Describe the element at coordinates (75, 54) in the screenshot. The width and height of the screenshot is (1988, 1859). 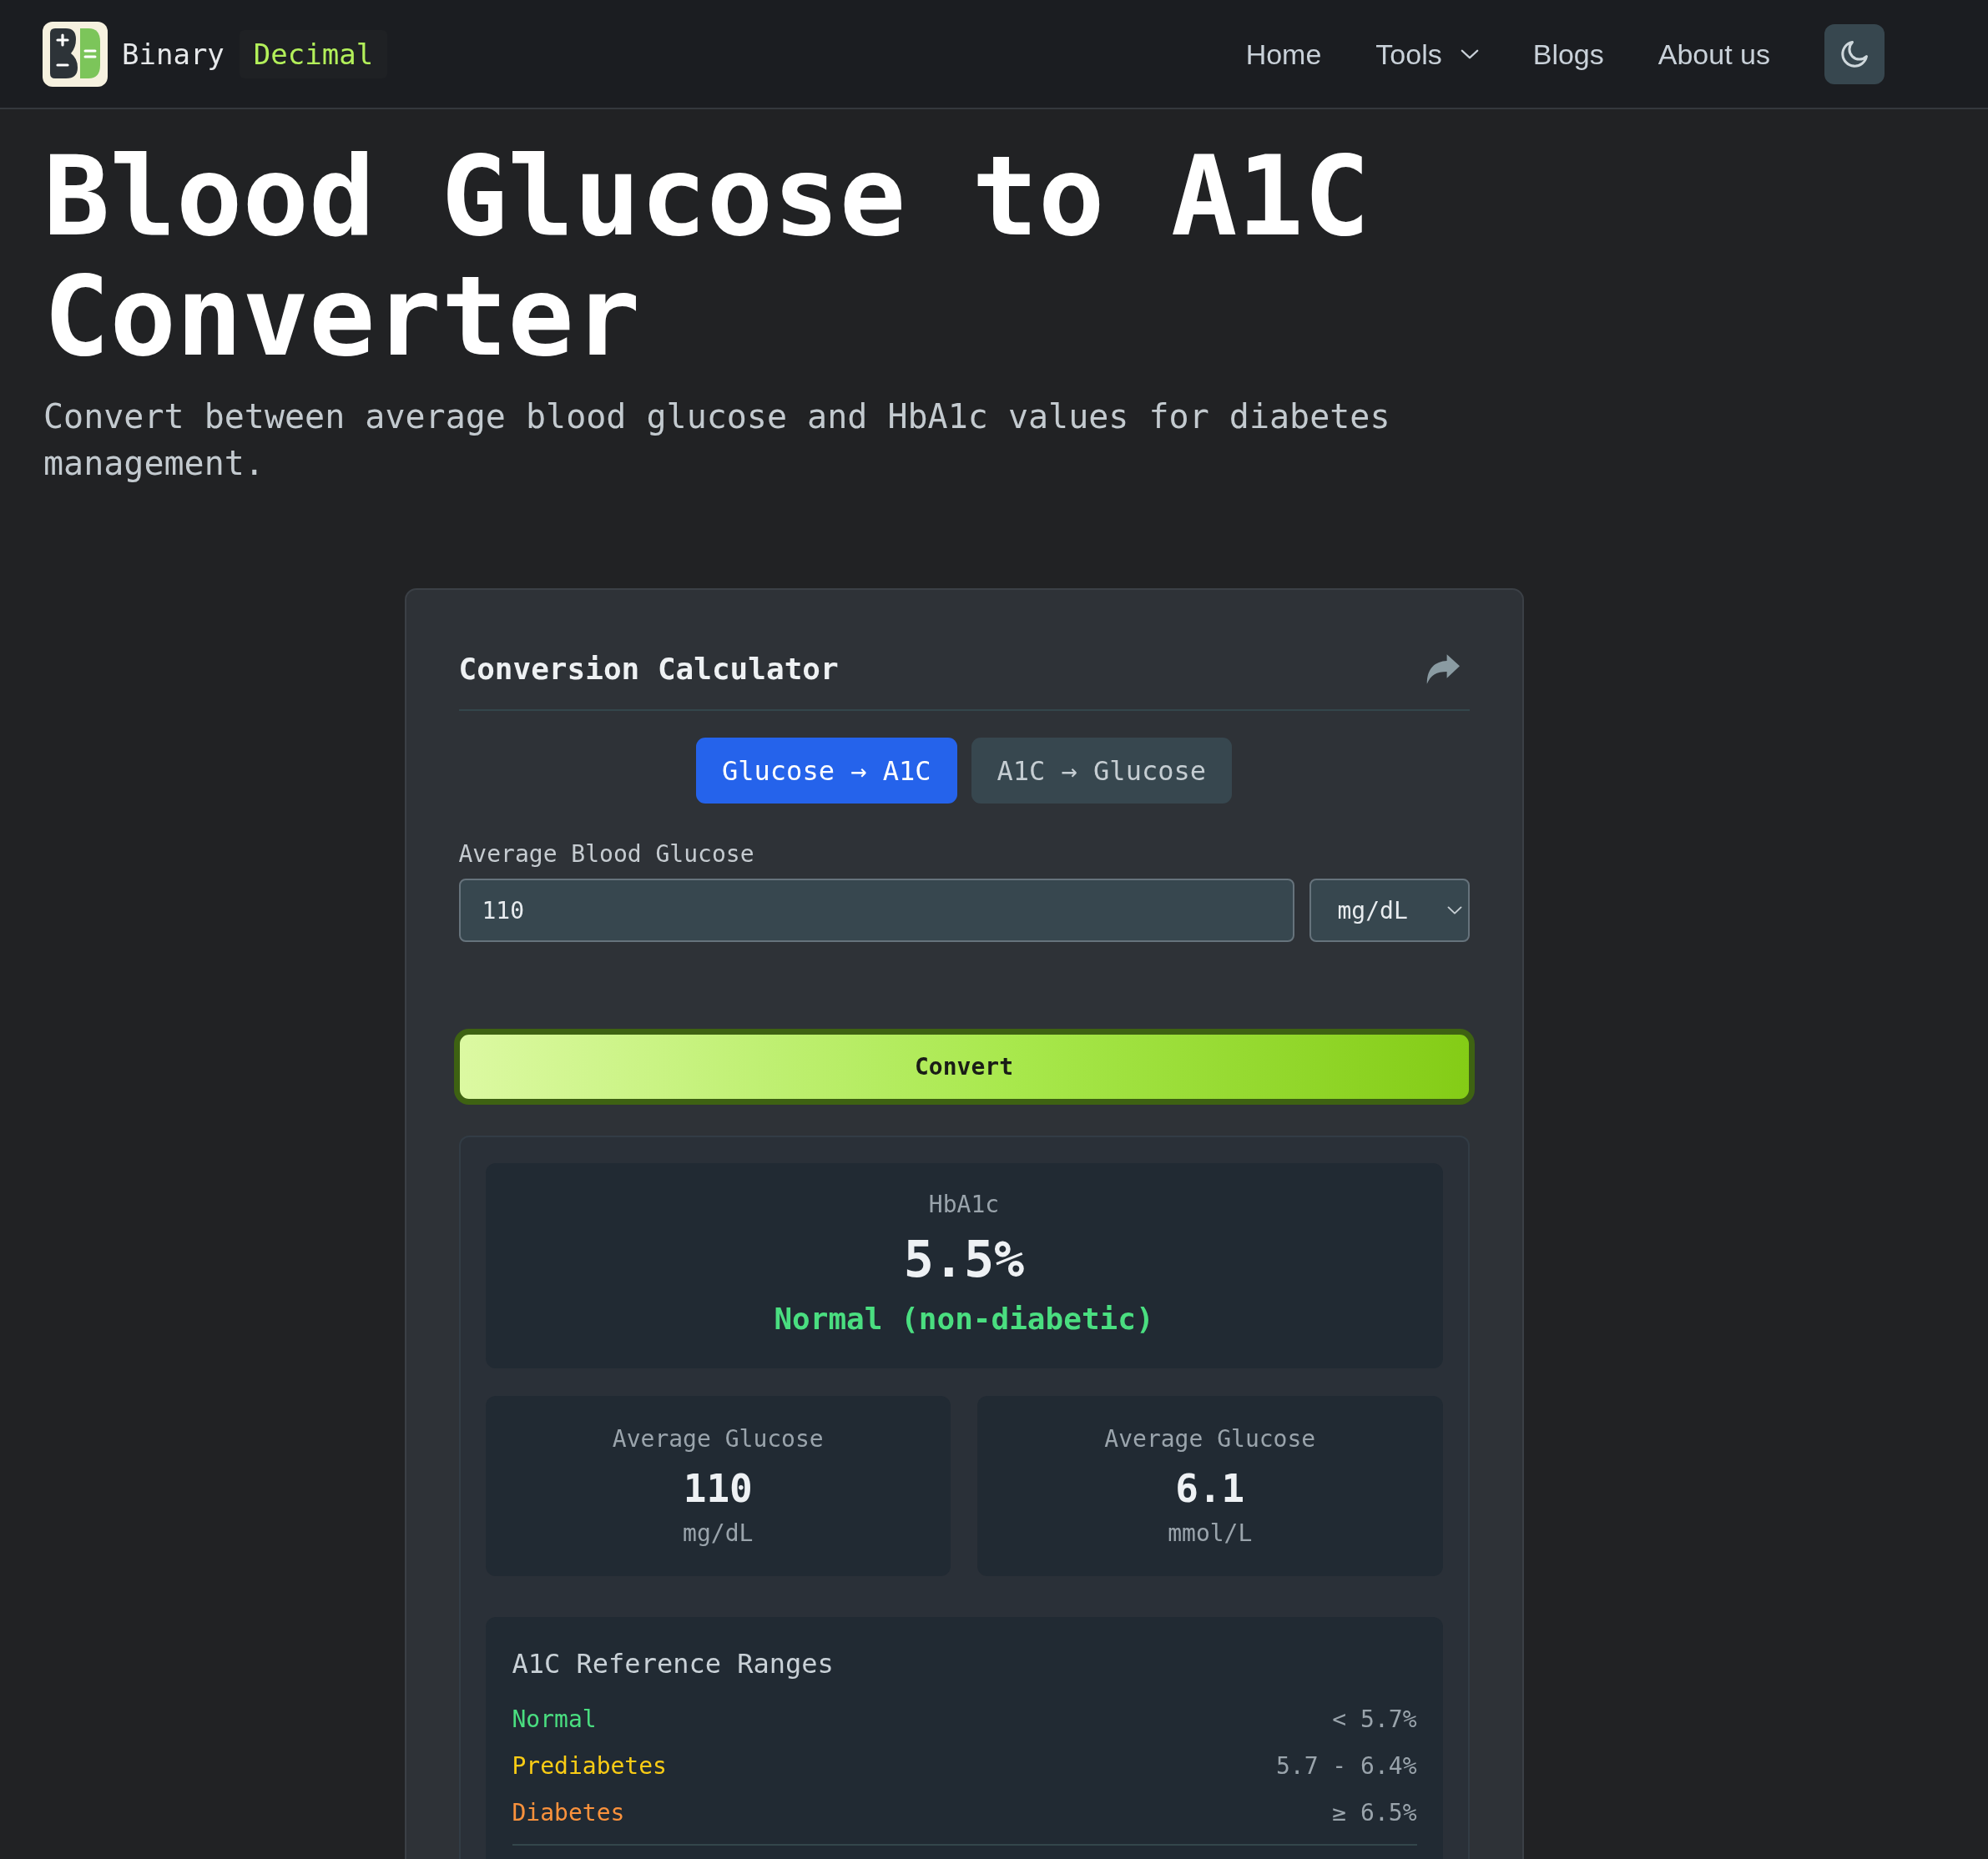
I see `logo-icon` at that location.